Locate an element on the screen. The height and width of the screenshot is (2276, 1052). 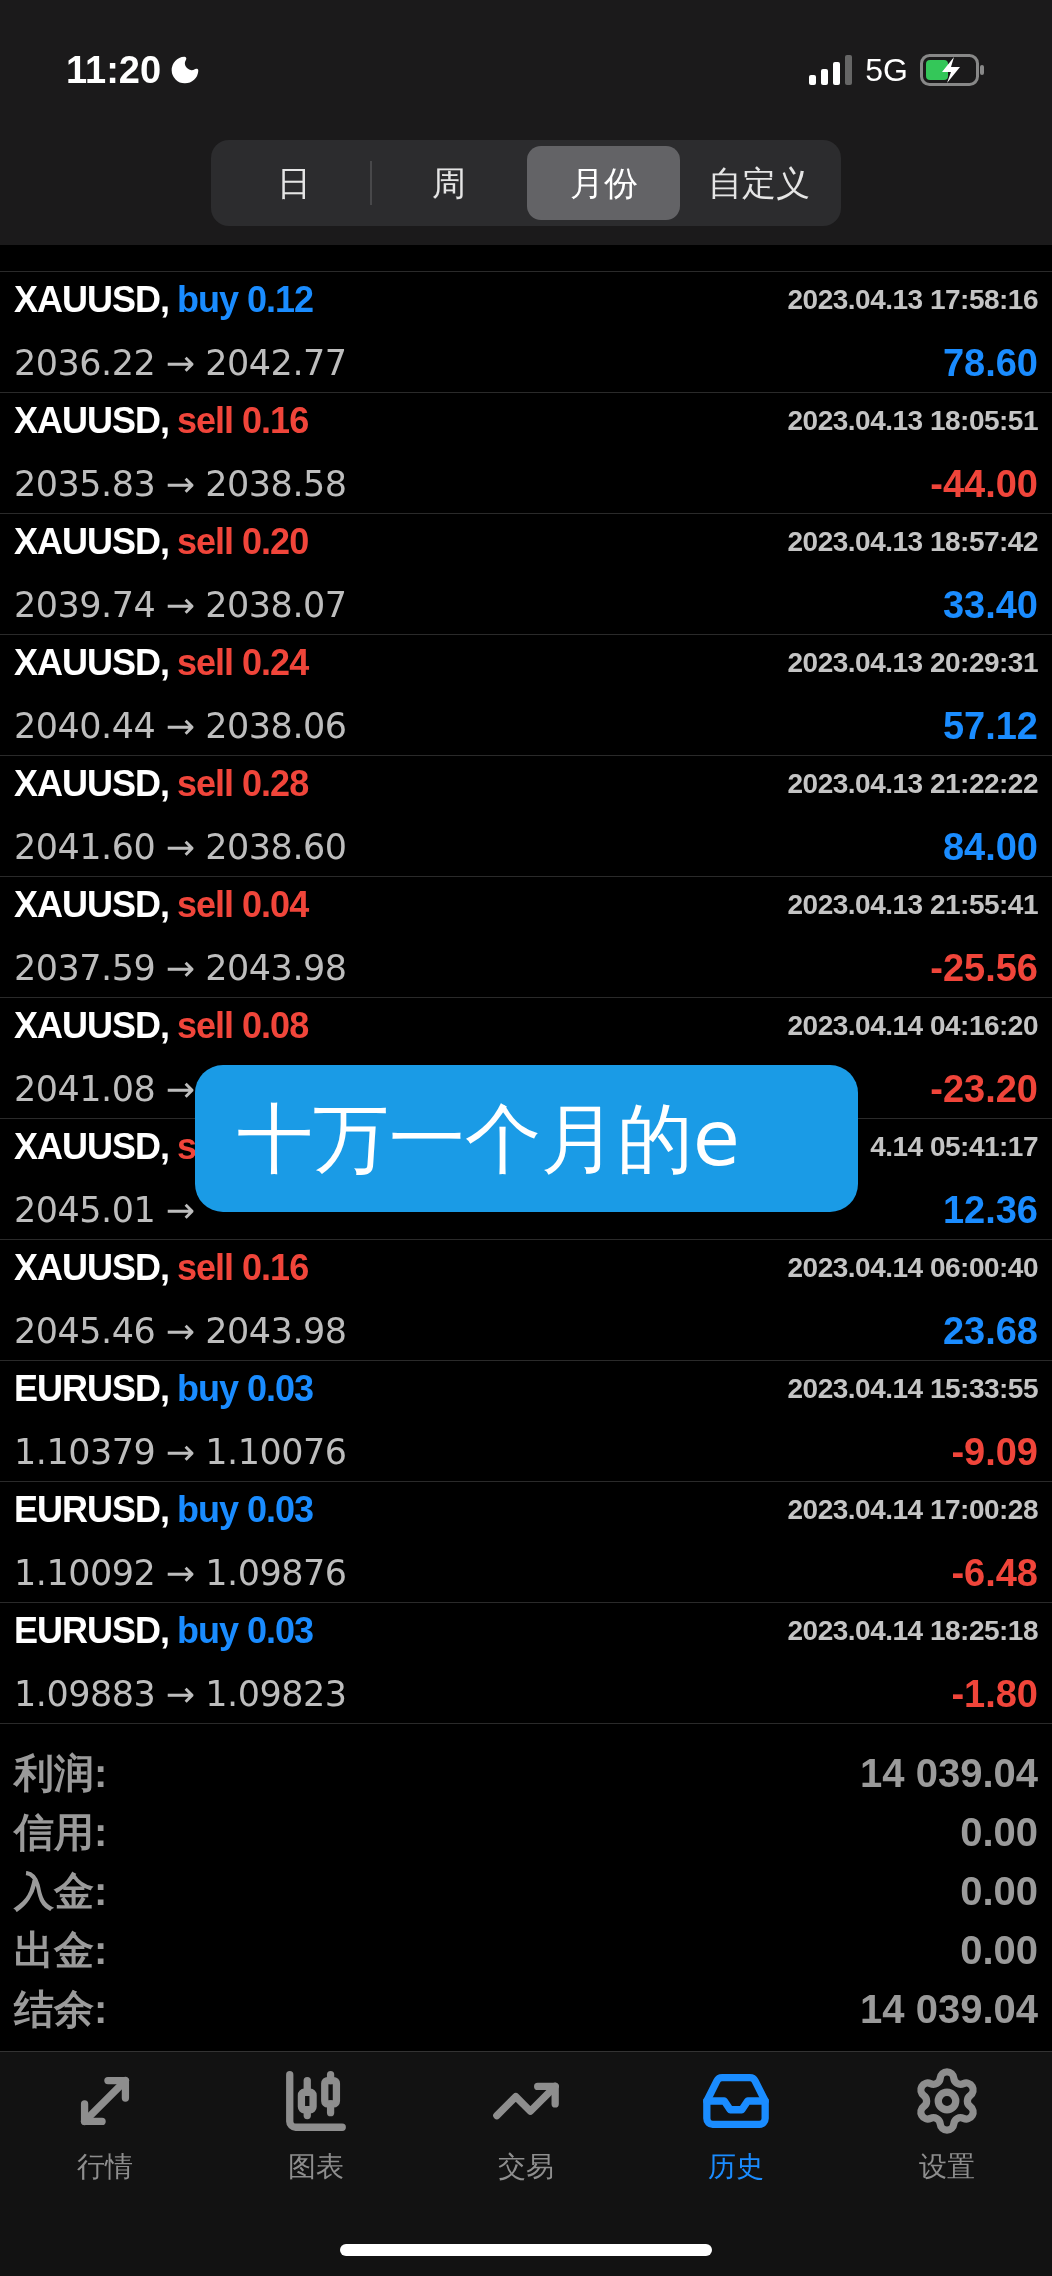
nav-tab: 行情 is located at coordinates (105, 2127).